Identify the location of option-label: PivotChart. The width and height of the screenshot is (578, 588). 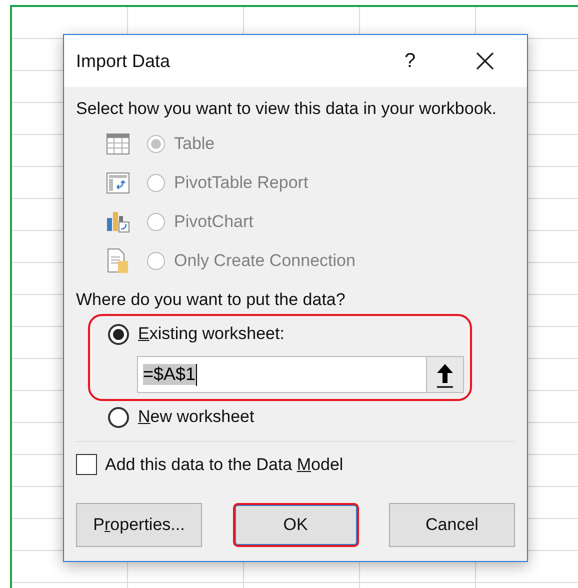
(214, 222).